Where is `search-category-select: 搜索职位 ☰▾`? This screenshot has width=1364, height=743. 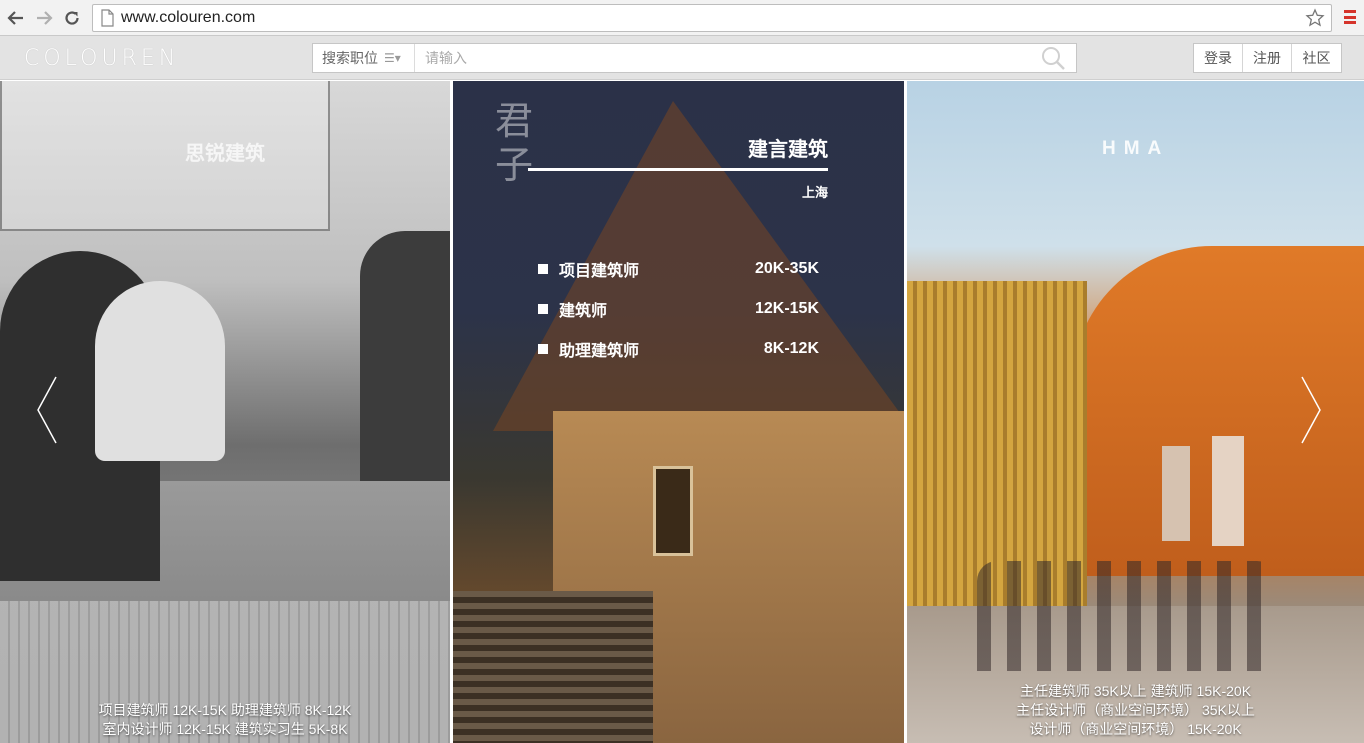
search-category-select: 搜索职位 ☰▾ is located at coordinates (364, 58).